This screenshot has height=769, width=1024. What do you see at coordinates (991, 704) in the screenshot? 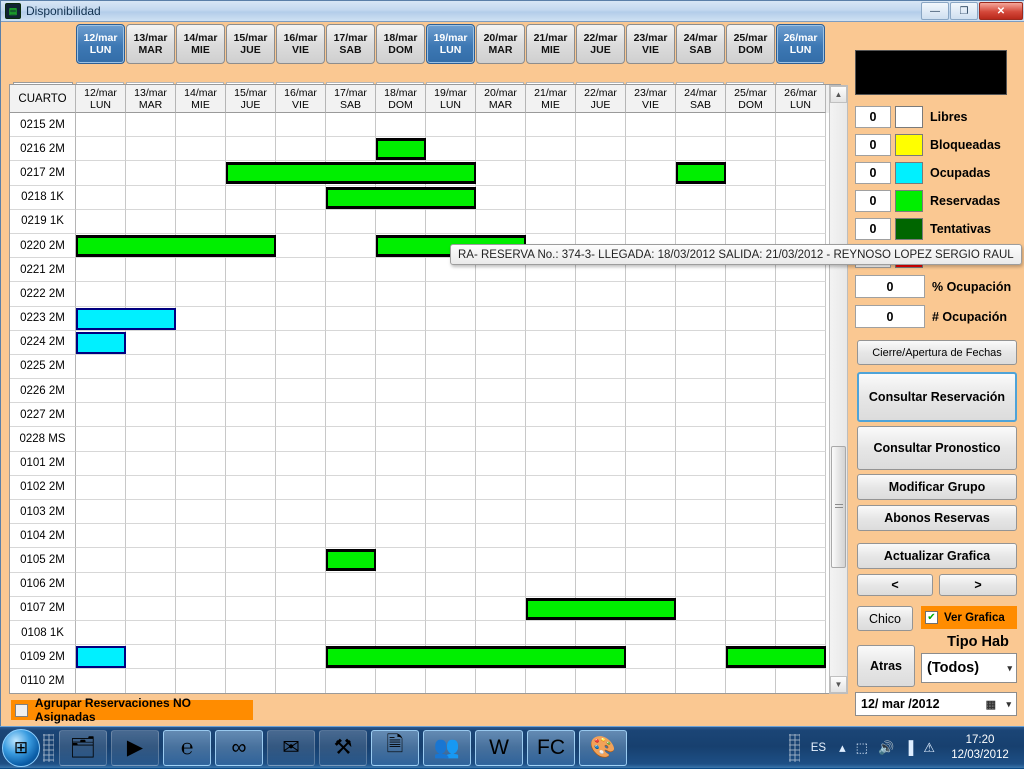
I see `calendar-icon: ▦` at bounding box center [991, 704].